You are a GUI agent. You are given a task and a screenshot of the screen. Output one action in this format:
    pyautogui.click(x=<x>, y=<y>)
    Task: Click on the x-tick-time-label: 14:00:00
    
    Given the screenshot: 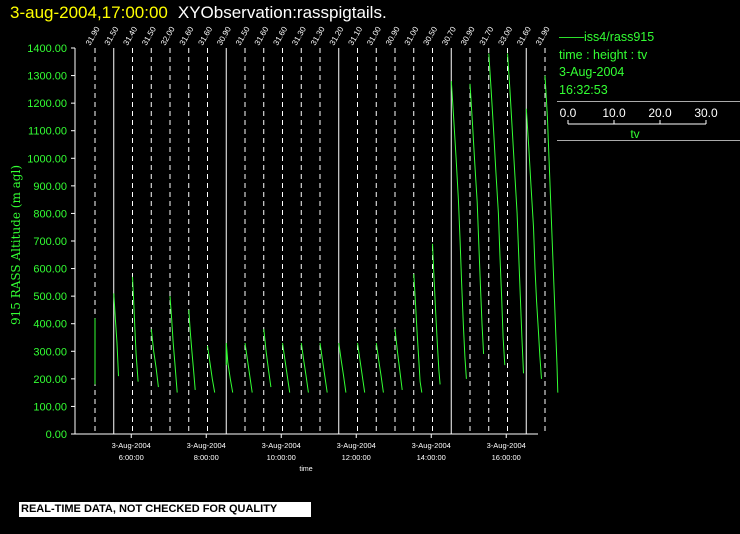 What is the action you would take?
    pyautogui.click(x=431, y=457)
    